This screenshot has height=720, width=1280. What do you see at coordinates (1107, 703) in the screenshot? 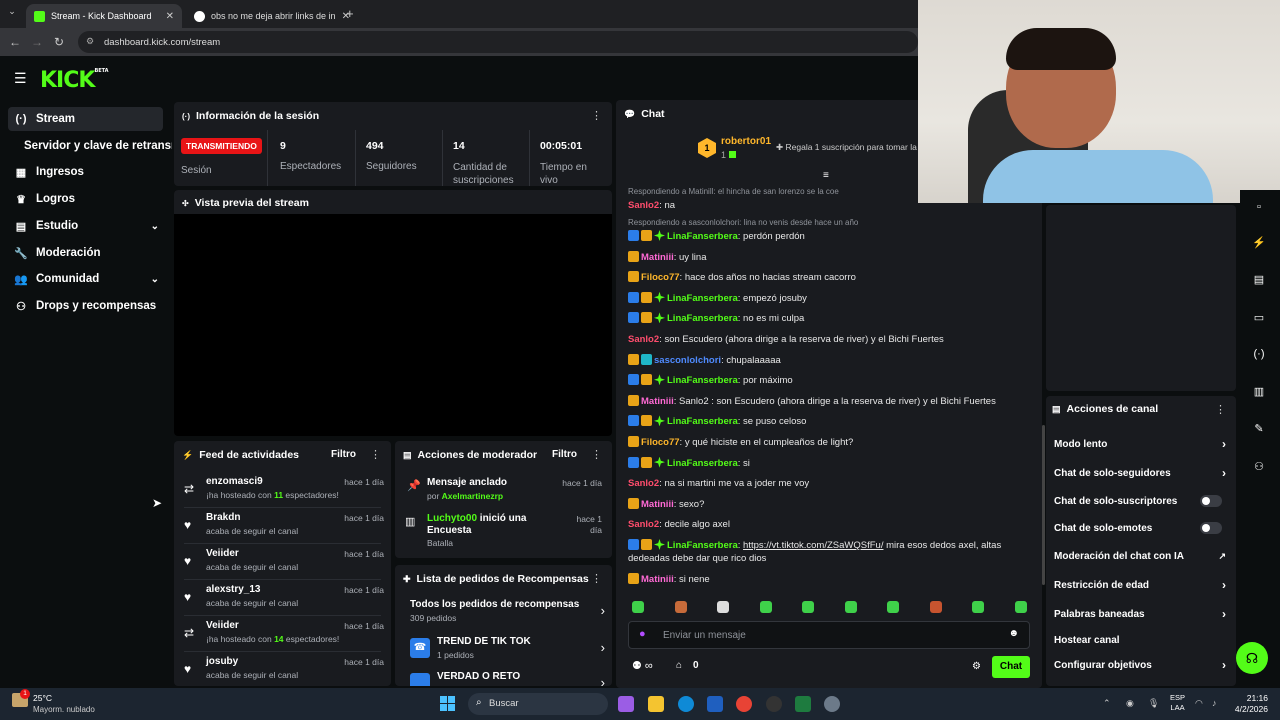
I see `tray-chevron-icon: ⌃` at bounding box center [1107, 703].